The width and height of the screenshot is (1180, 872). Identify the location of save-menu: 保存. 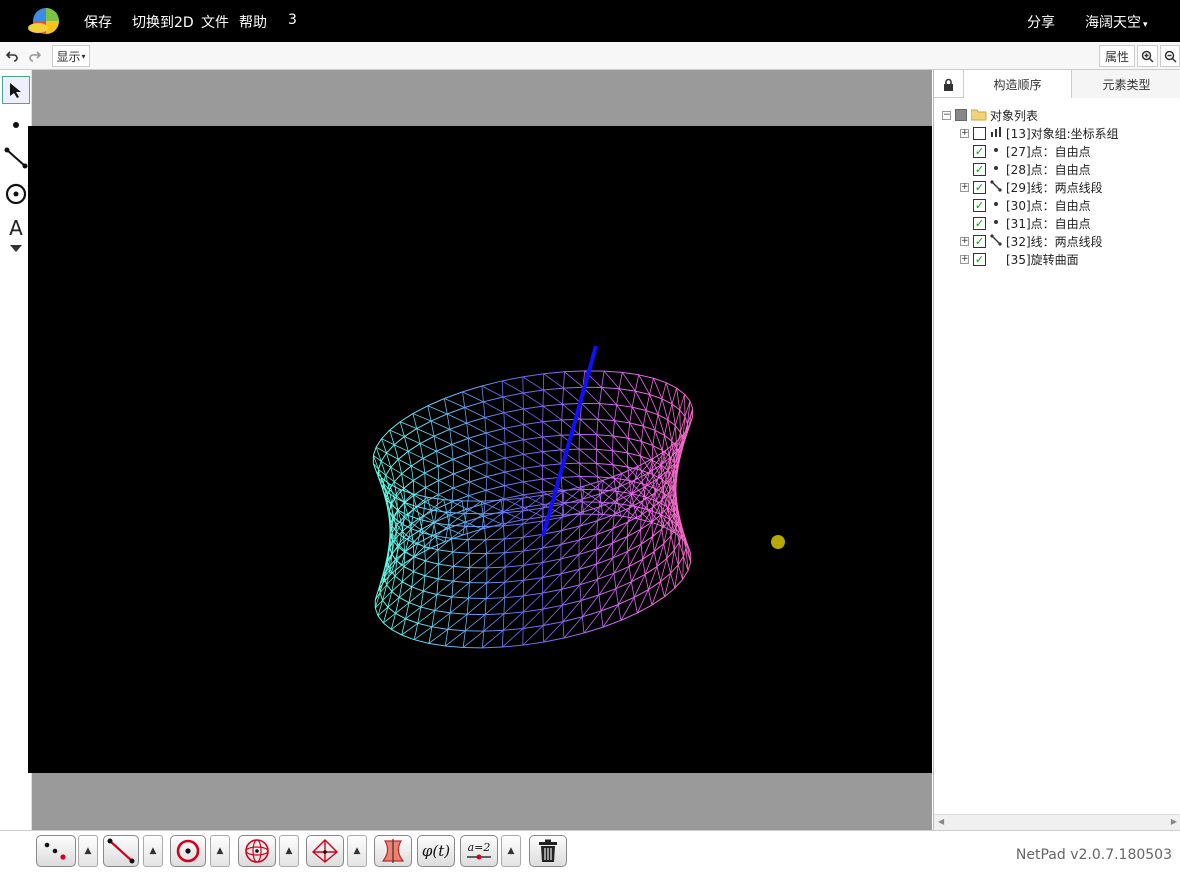
(98, 22).